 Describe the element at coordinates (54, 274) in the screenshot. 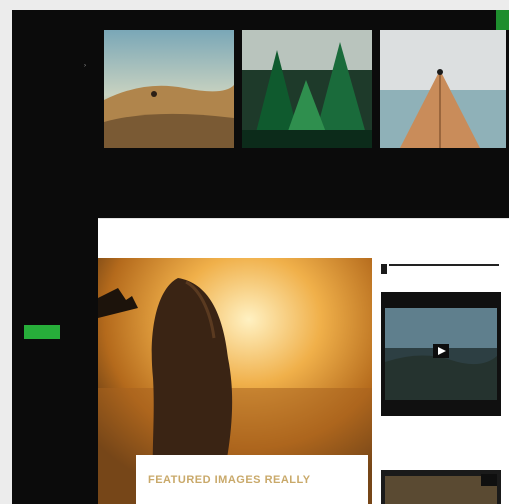

I see `newsletter-text` at that location.